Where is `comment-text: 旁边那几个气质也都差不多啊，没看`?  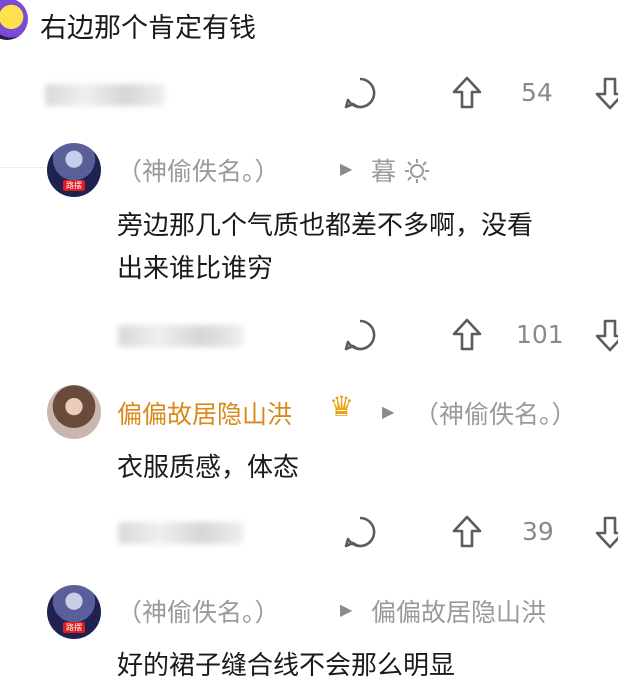
comment-text: 旁边那几个气质也都差不多啊，没看 is located at coordinates (325, 226).